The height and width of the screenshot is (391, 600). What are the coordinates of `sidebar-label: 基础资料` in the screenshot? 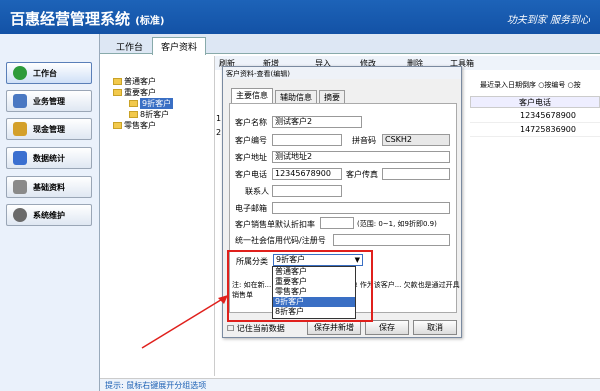 It's located at (49, 187).